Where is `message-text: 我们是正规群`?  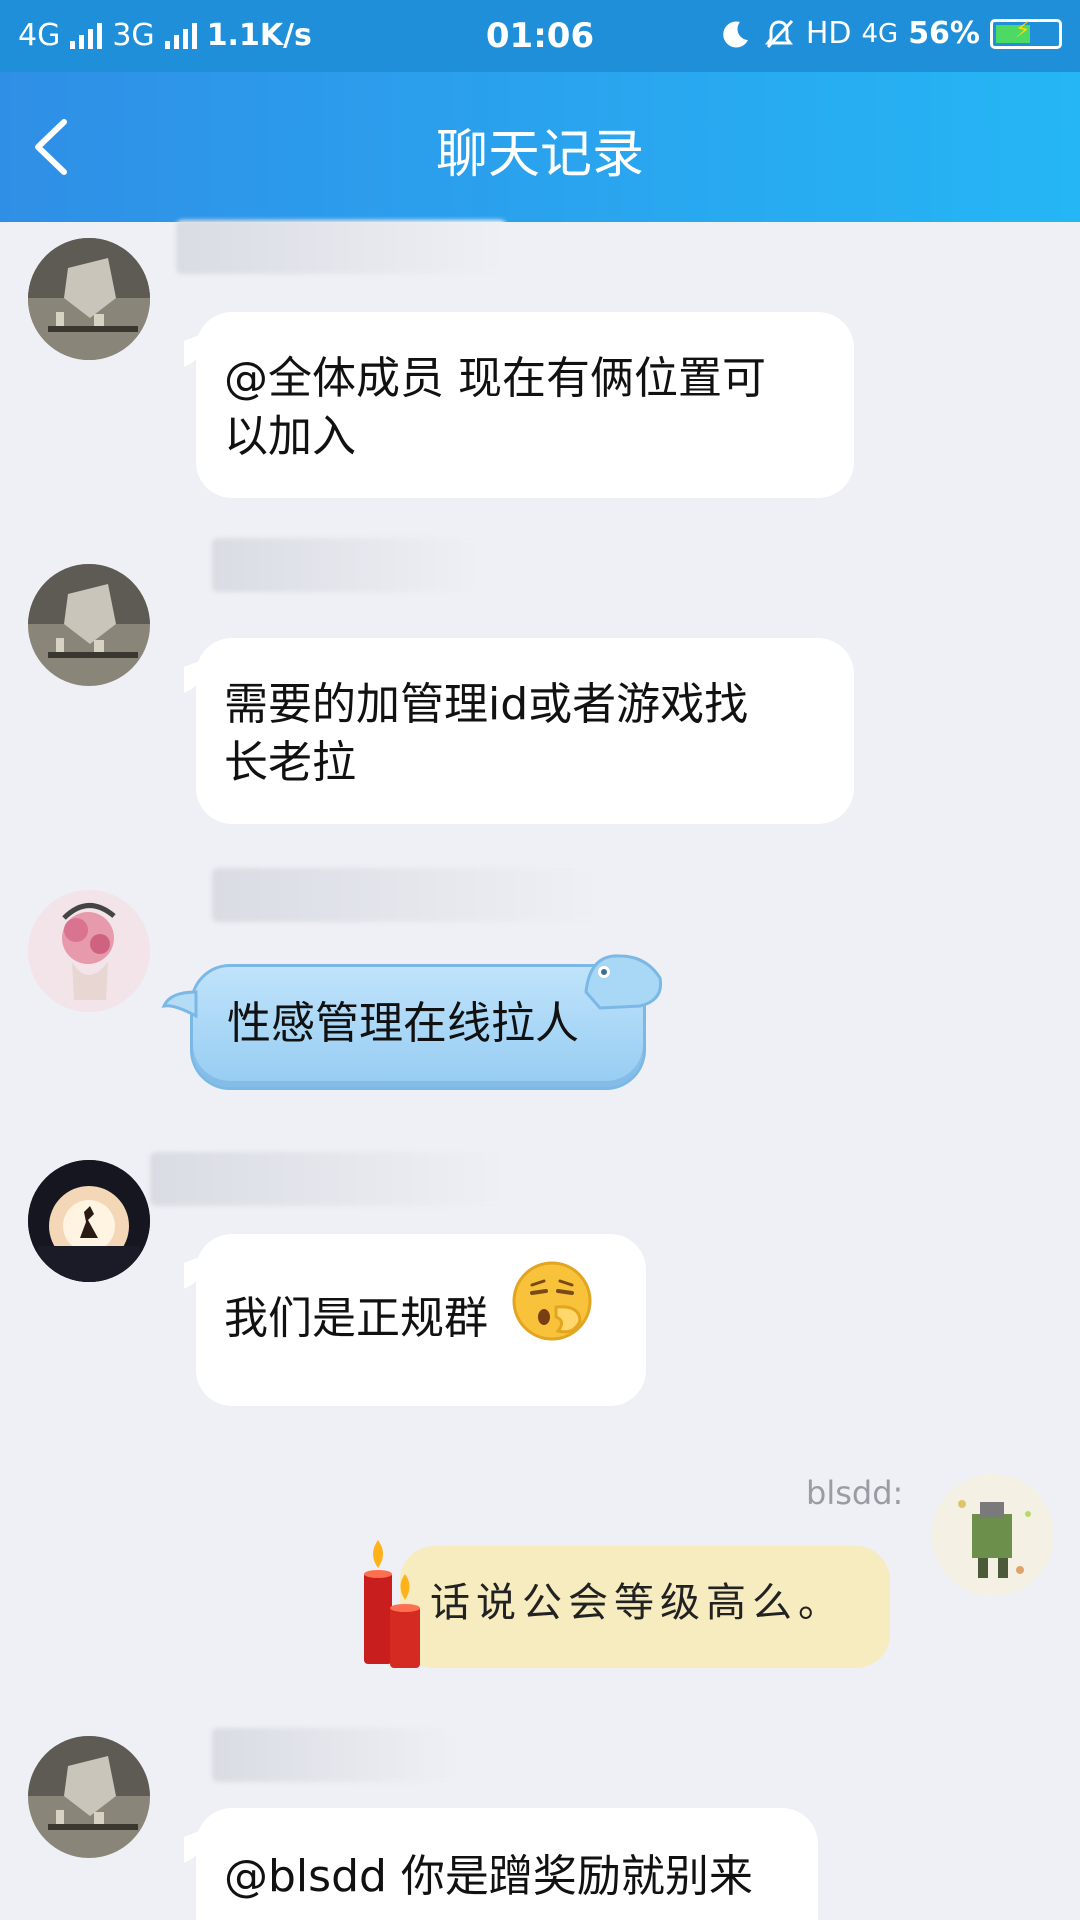
message-text: 我们是正规群 is located at coordinates (356, 1318).